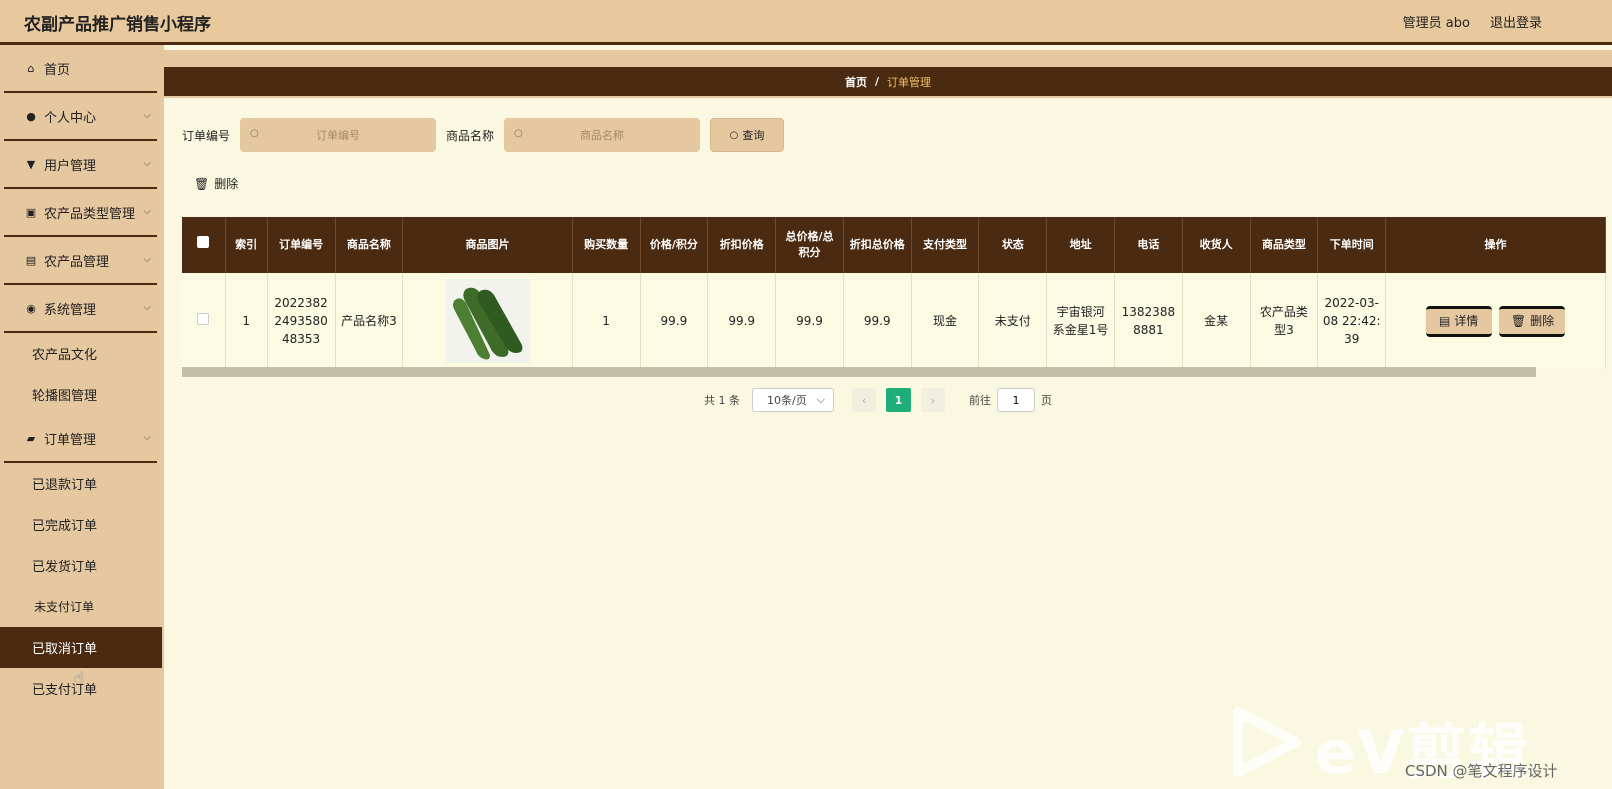 This screenshot has height=789, width=1612. I want to click on cell-category: 农产品类型3, so click(1284, 321).